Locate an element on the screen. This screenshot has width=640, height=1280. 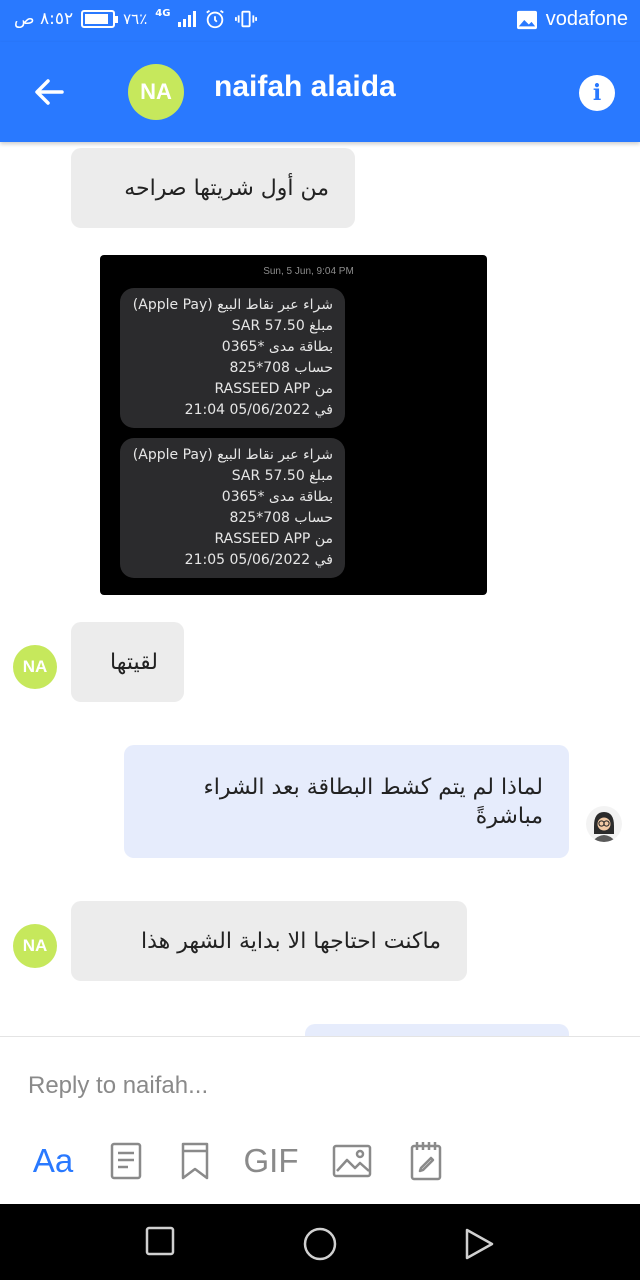
back-button is located at coordinates (50, 92).